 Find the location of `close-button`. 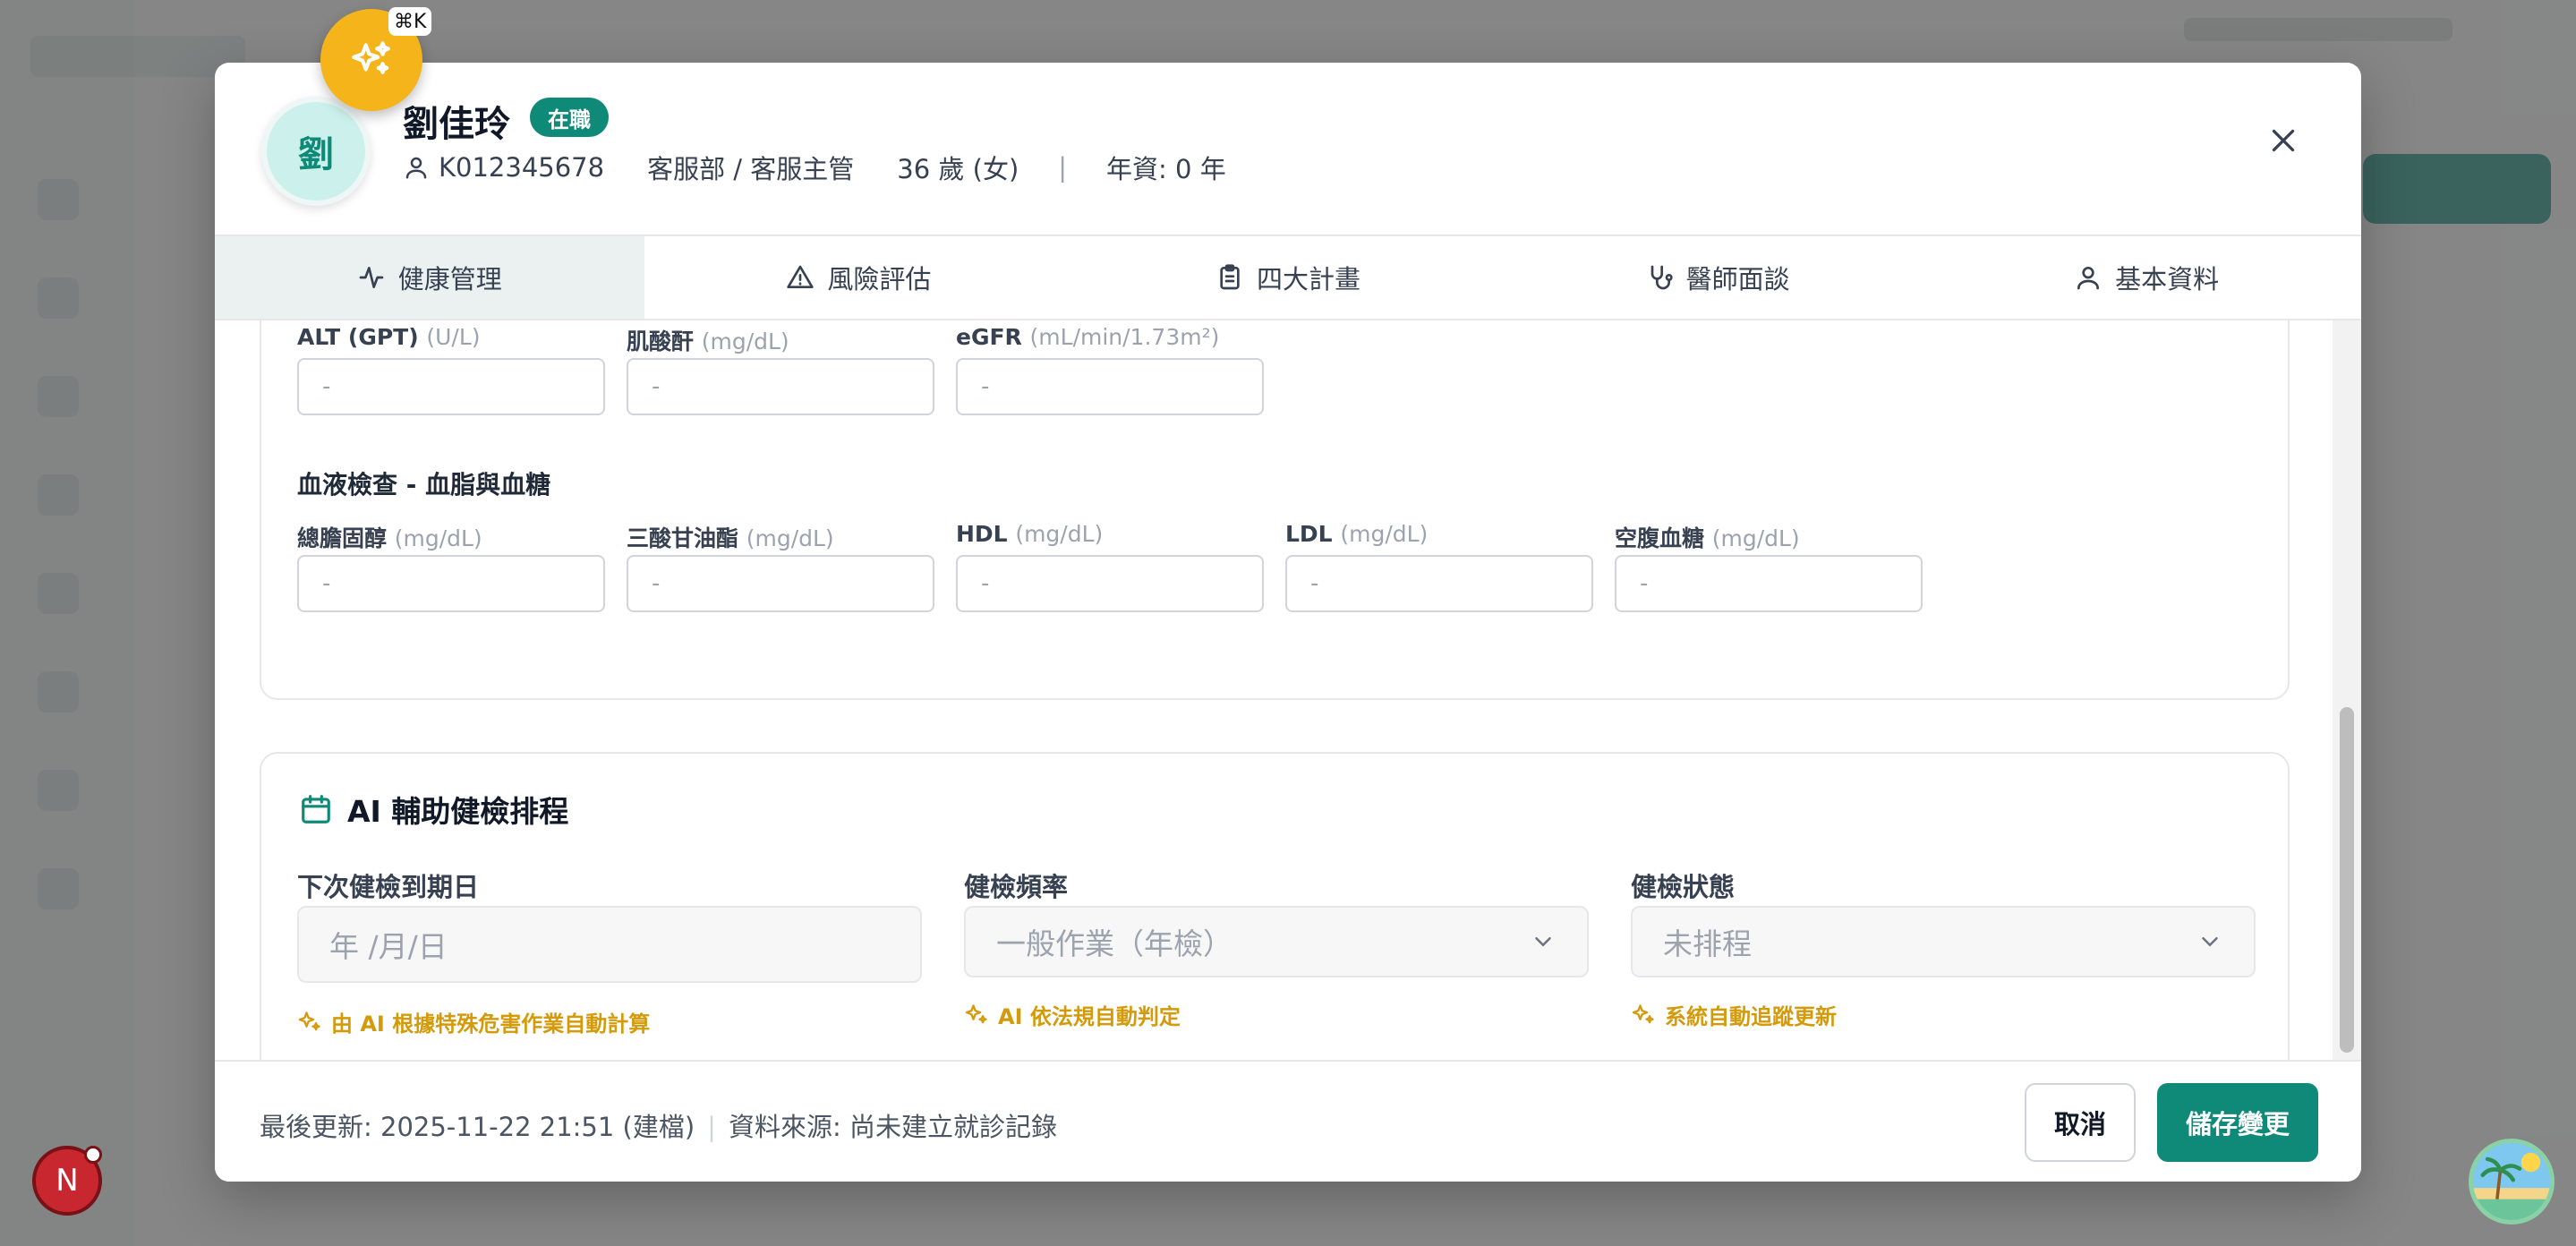

close-button is located at coordinates (2283, 140).